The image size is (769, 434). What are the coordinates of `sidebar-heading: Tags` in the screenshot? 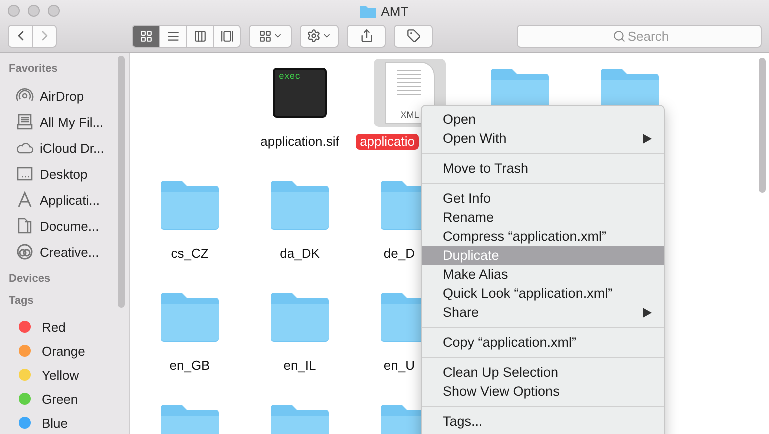 It's located at (21, 302).